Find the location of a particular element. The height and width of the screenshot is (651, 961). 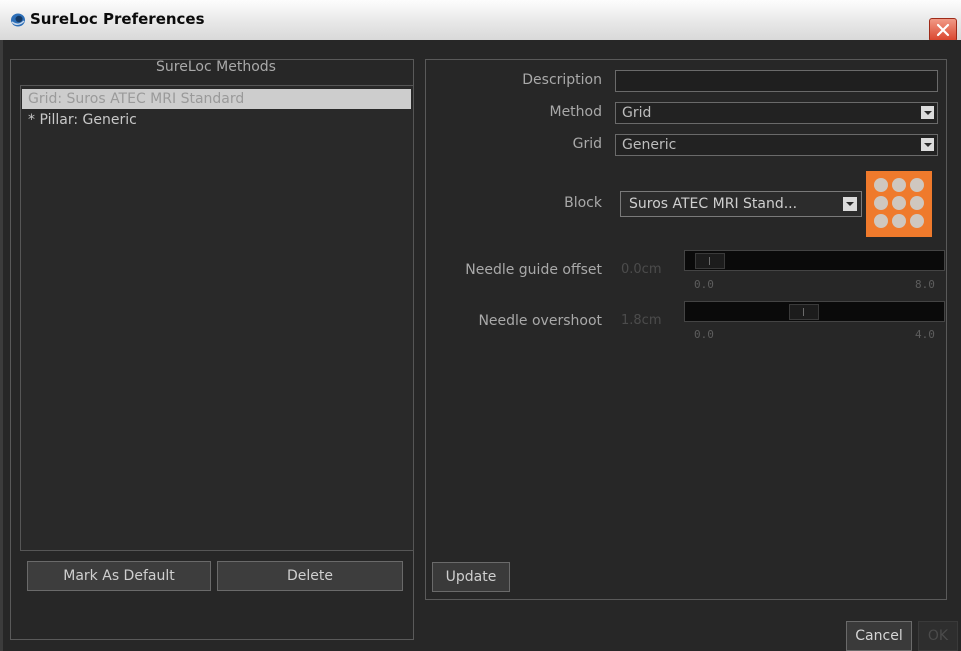

method-label: Method is located at coordinates (575, 112).